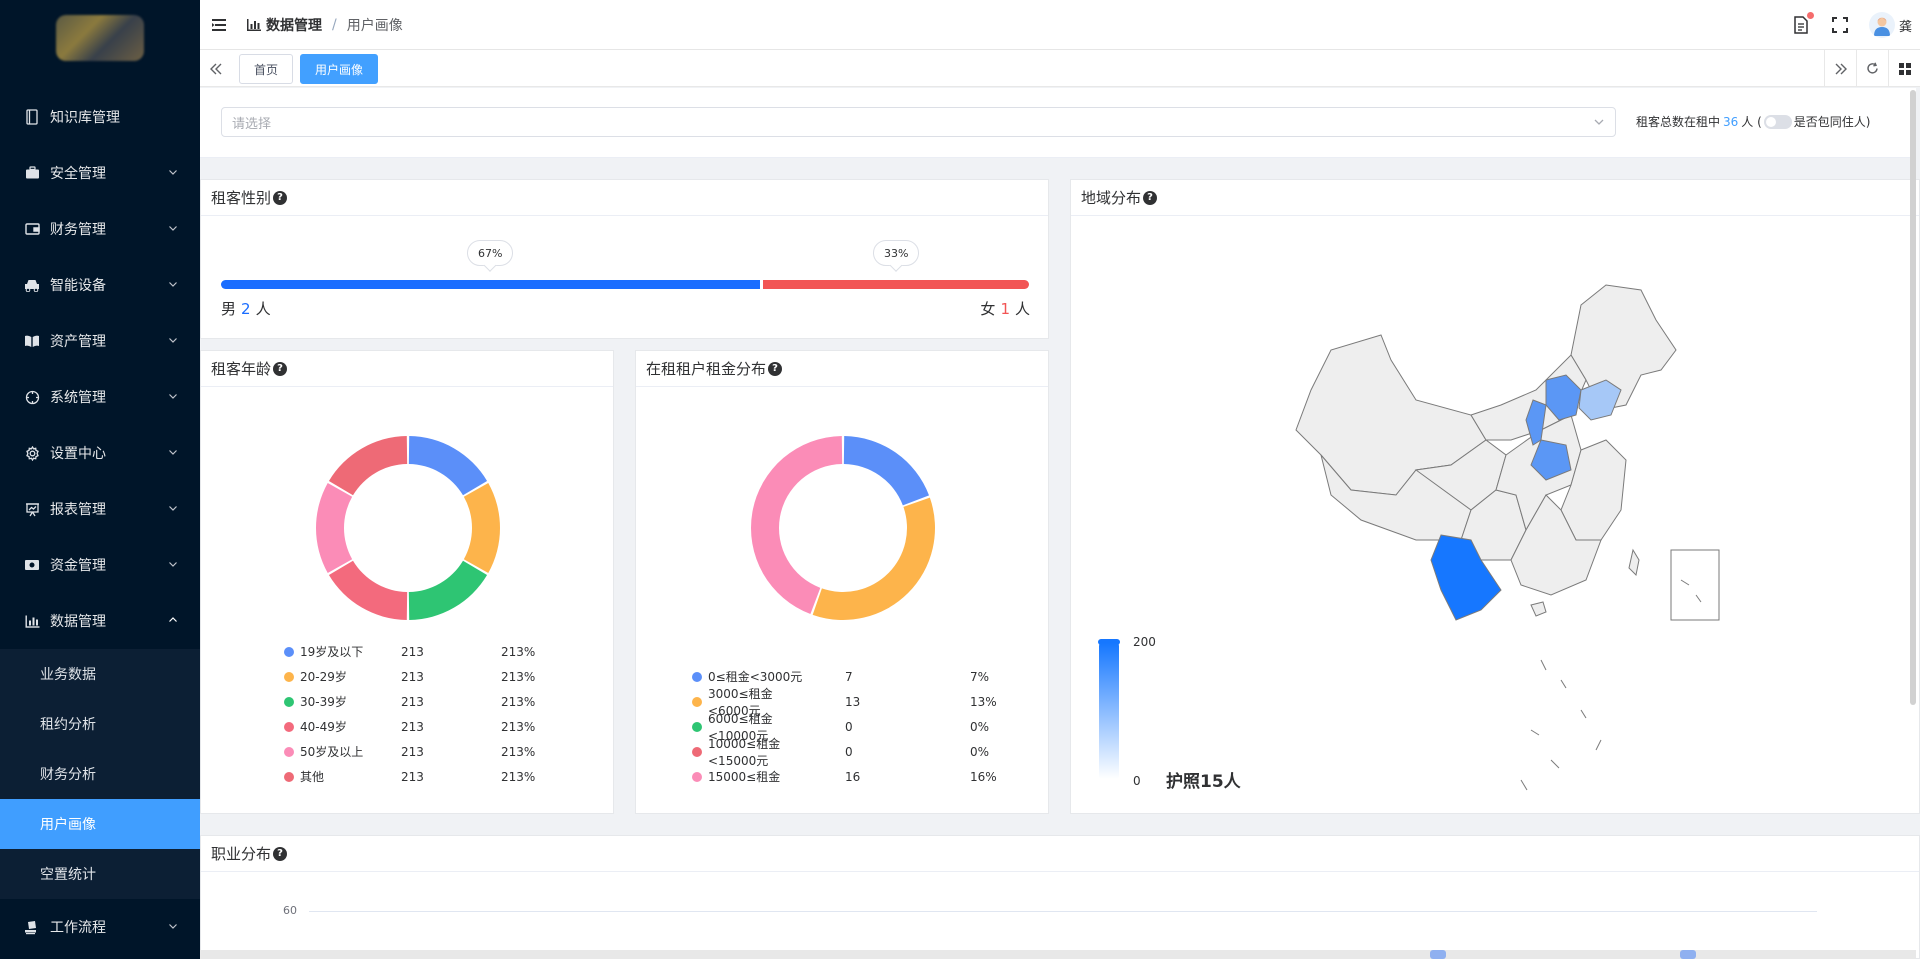 The image size is (1920, 959). What do you see at coordinates (332, 652) in the screenshot?
I see `legend-label: 19岁及以下` at bounding box center [332, 652].